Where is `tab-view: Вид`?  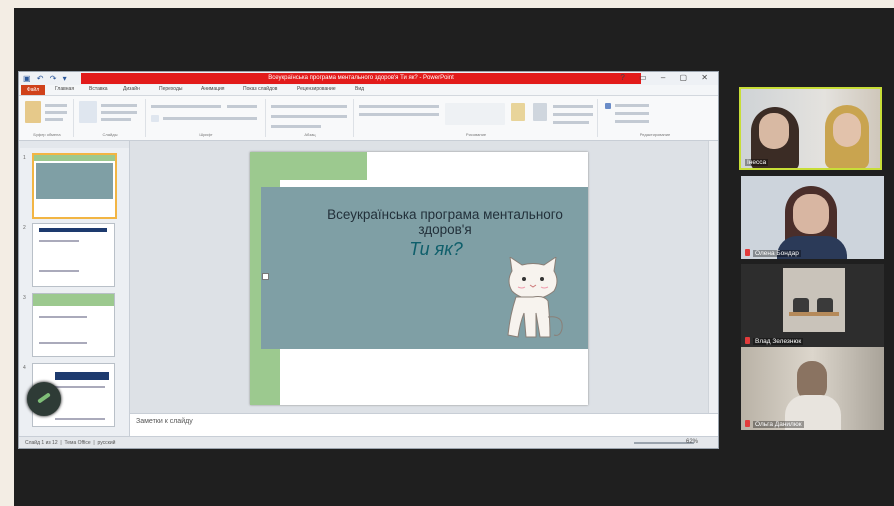
tab-view: Вид is located at coordinates (359, 89).